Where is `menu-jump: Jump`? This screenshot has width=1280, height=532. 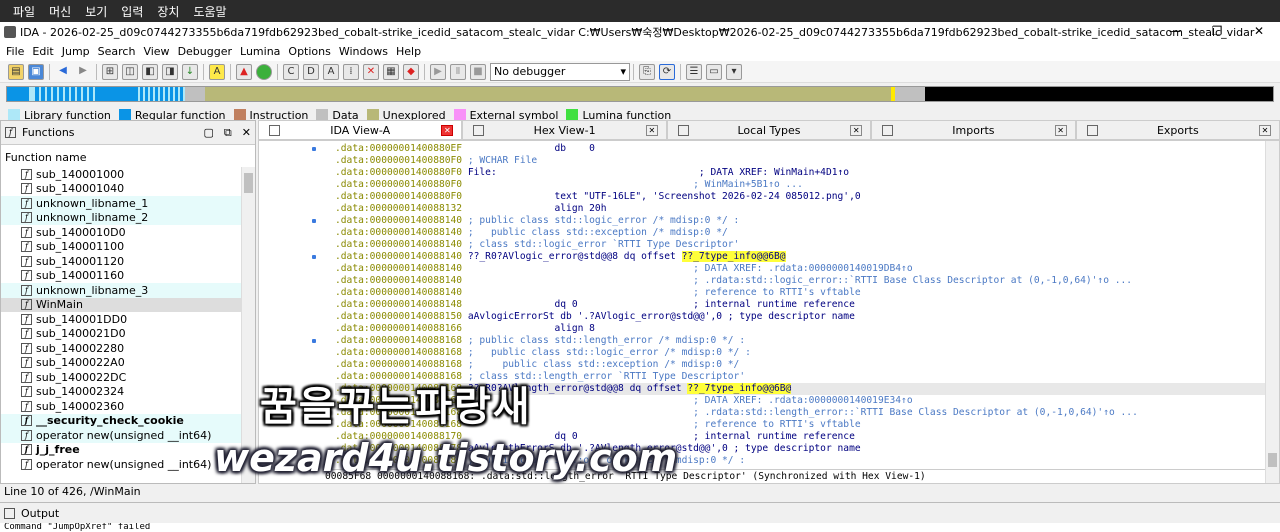
menu-jump: Jump is located at coordinates (76, 51).